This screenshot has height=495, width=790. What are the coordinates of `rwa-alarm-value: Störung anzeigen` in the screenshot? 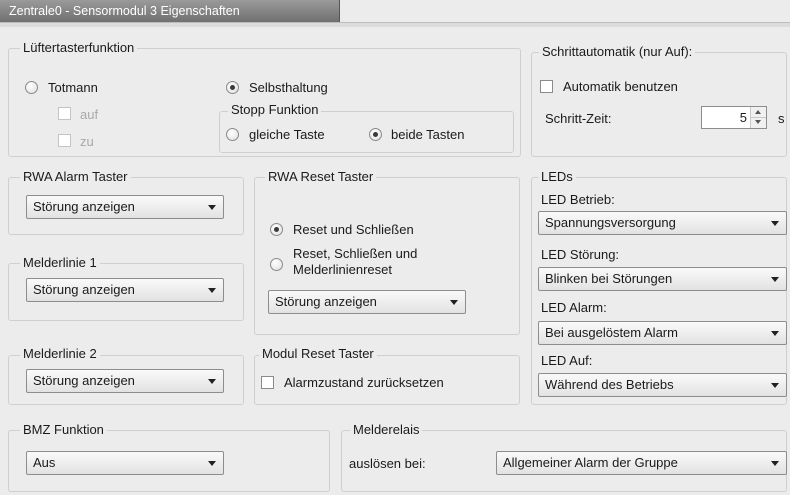 It's located at (84, 206).